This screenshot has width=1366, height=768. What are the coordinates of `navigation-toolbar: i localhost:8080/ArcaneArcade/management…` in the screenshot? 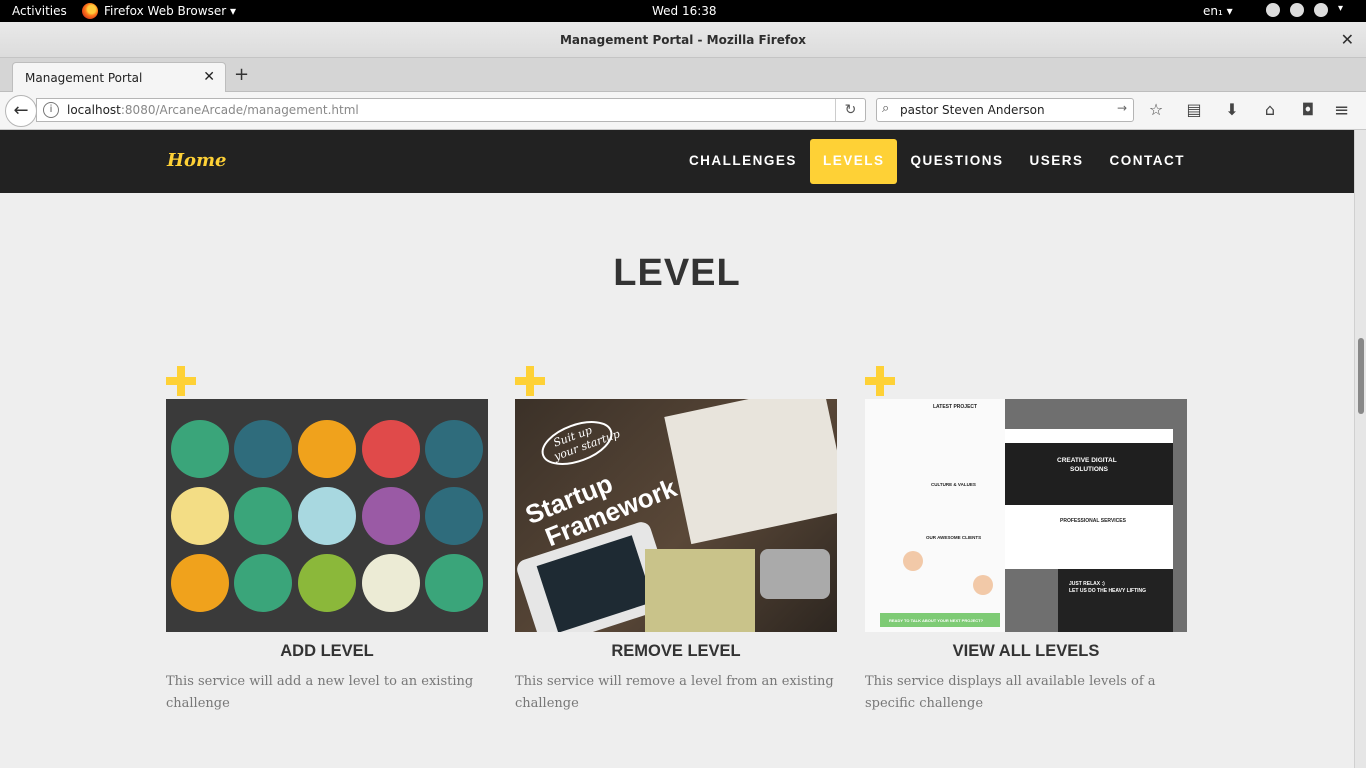 It's located at (683, 111).